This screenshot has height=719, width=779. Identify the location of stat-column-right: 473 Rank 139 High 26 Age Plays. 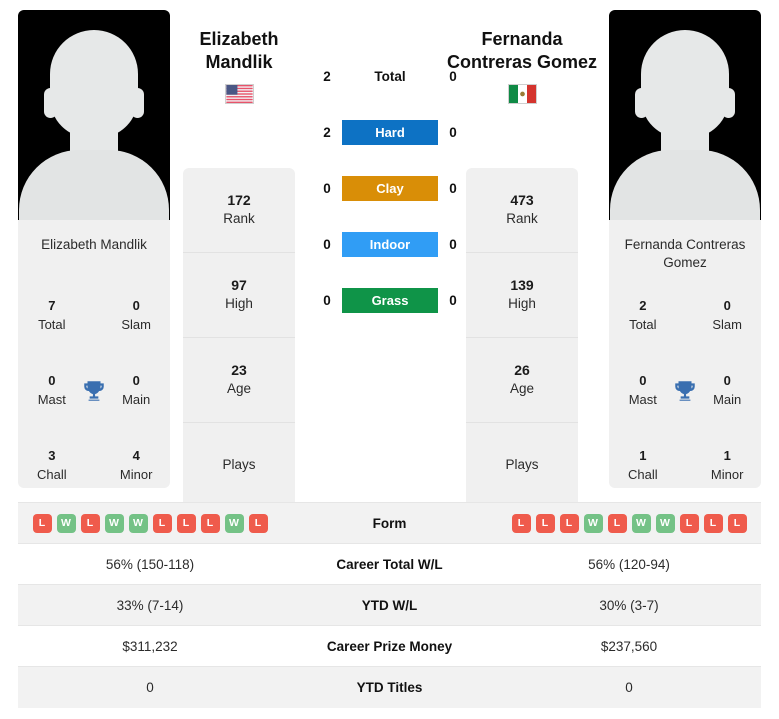
(522, 338).